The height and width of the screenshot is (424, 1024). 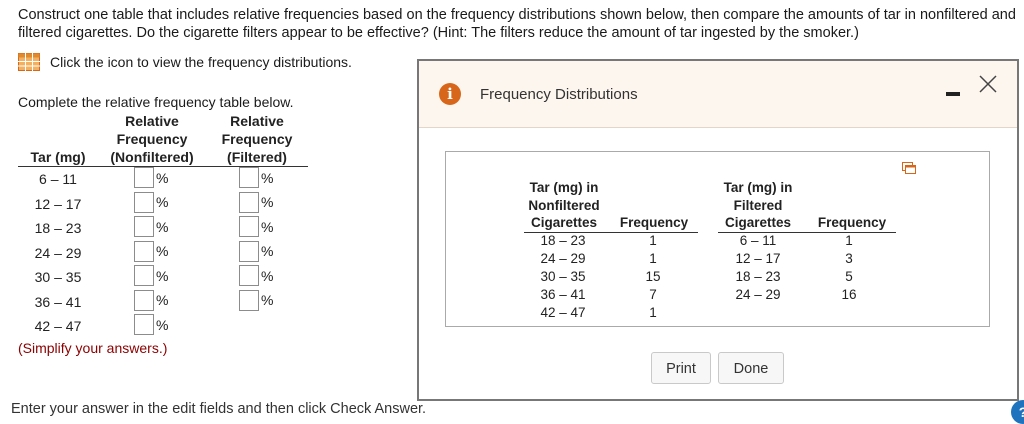 I want to click on table-row: 18 – 23%%, so click(x=163, y=228).